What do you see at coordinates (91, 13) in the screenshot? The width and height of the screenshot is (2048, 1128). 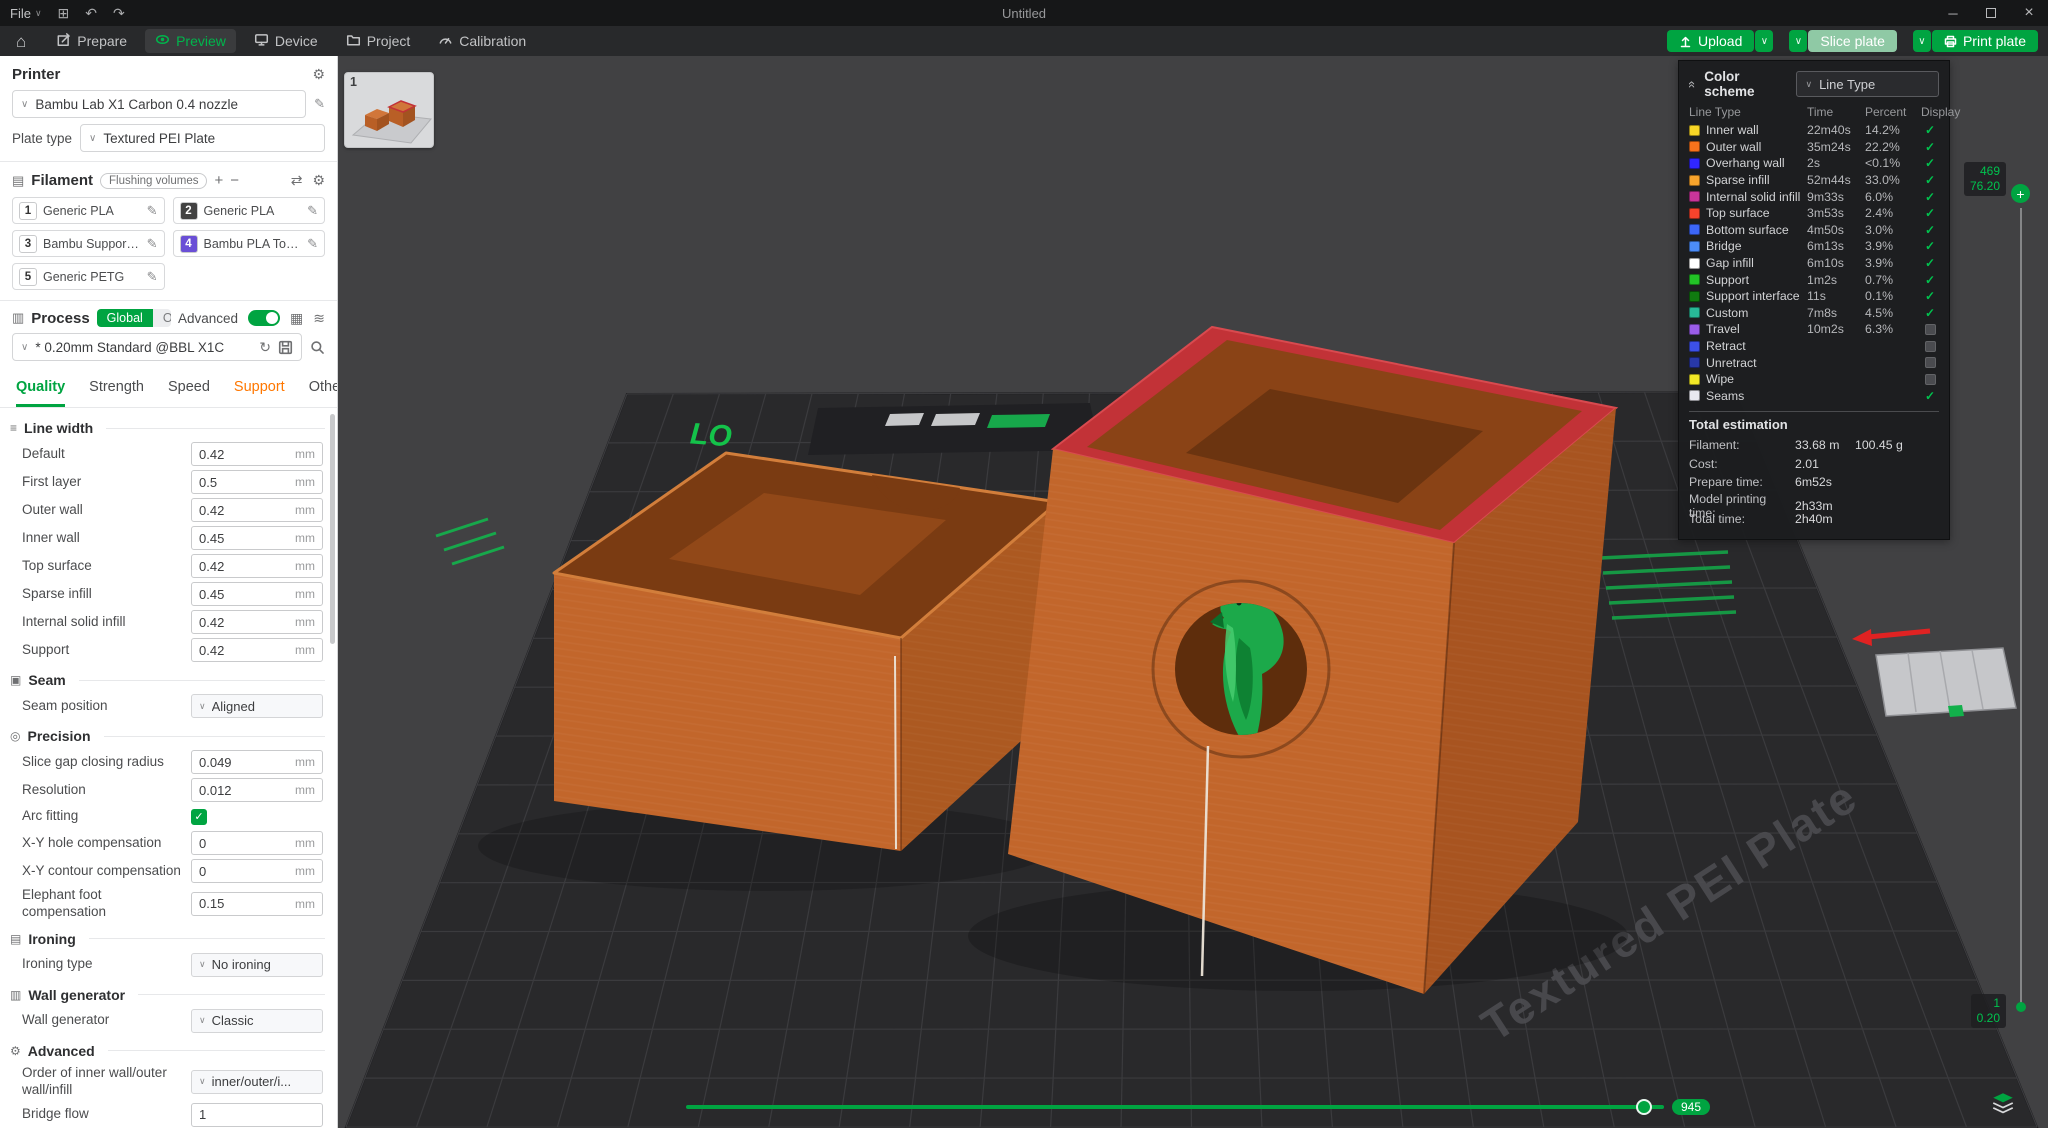 I see `undo-icon: ↶` at bounding box center [91, 13].